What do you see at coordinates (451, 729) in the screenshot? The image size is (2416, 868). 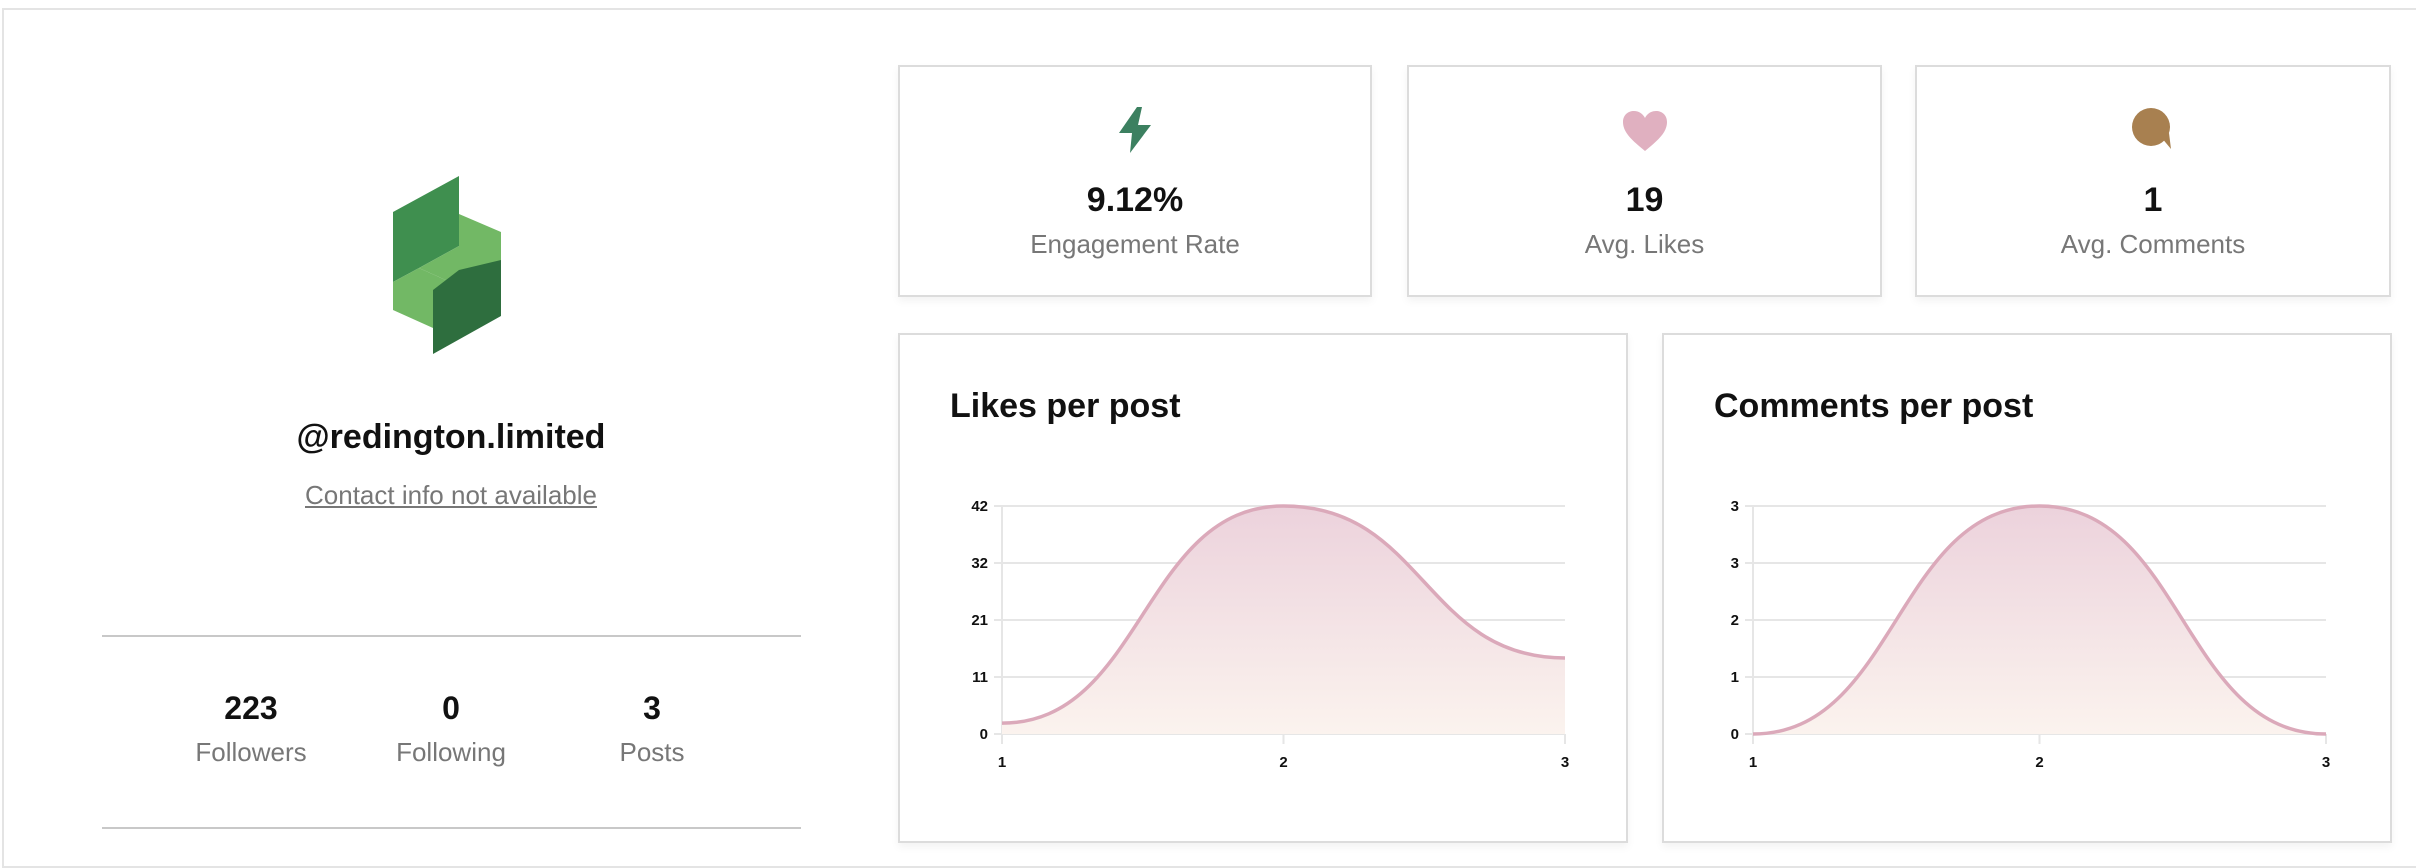 I see `following-stat: 0 Following` at bounding box center [451, 729].